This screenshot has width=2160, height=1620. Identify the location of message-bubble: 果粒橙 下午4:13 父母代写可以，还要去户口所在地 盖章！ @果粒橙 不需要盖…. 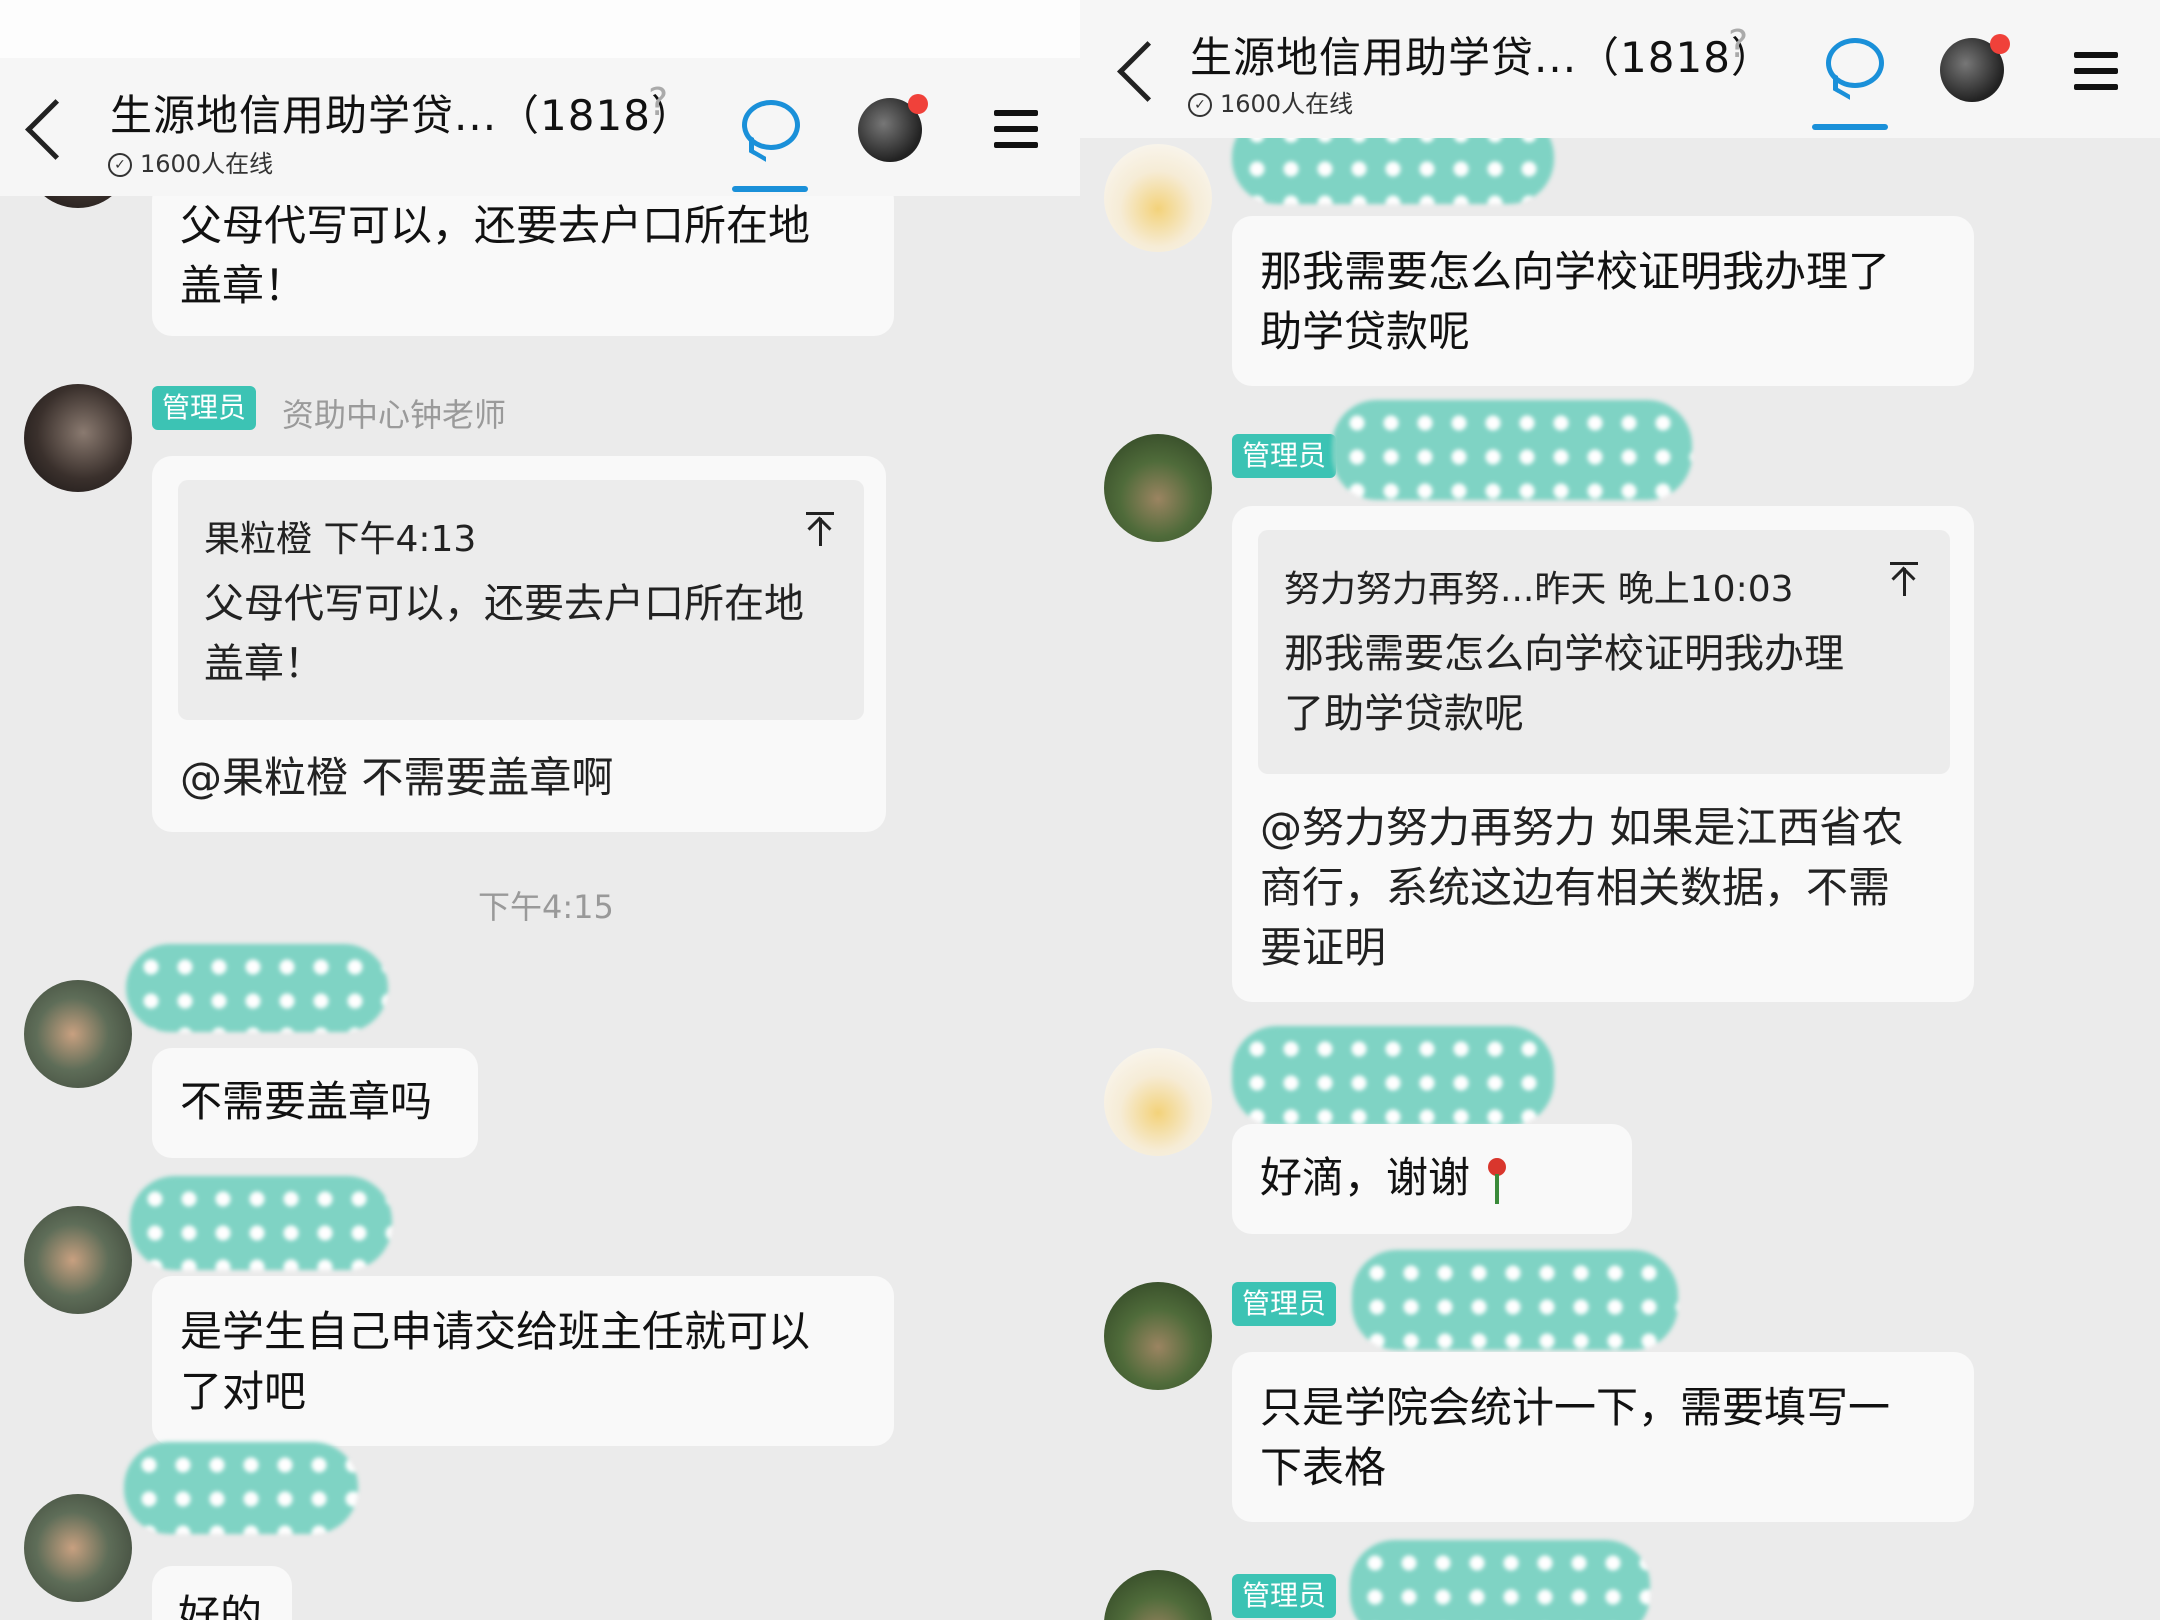
(519, 644).